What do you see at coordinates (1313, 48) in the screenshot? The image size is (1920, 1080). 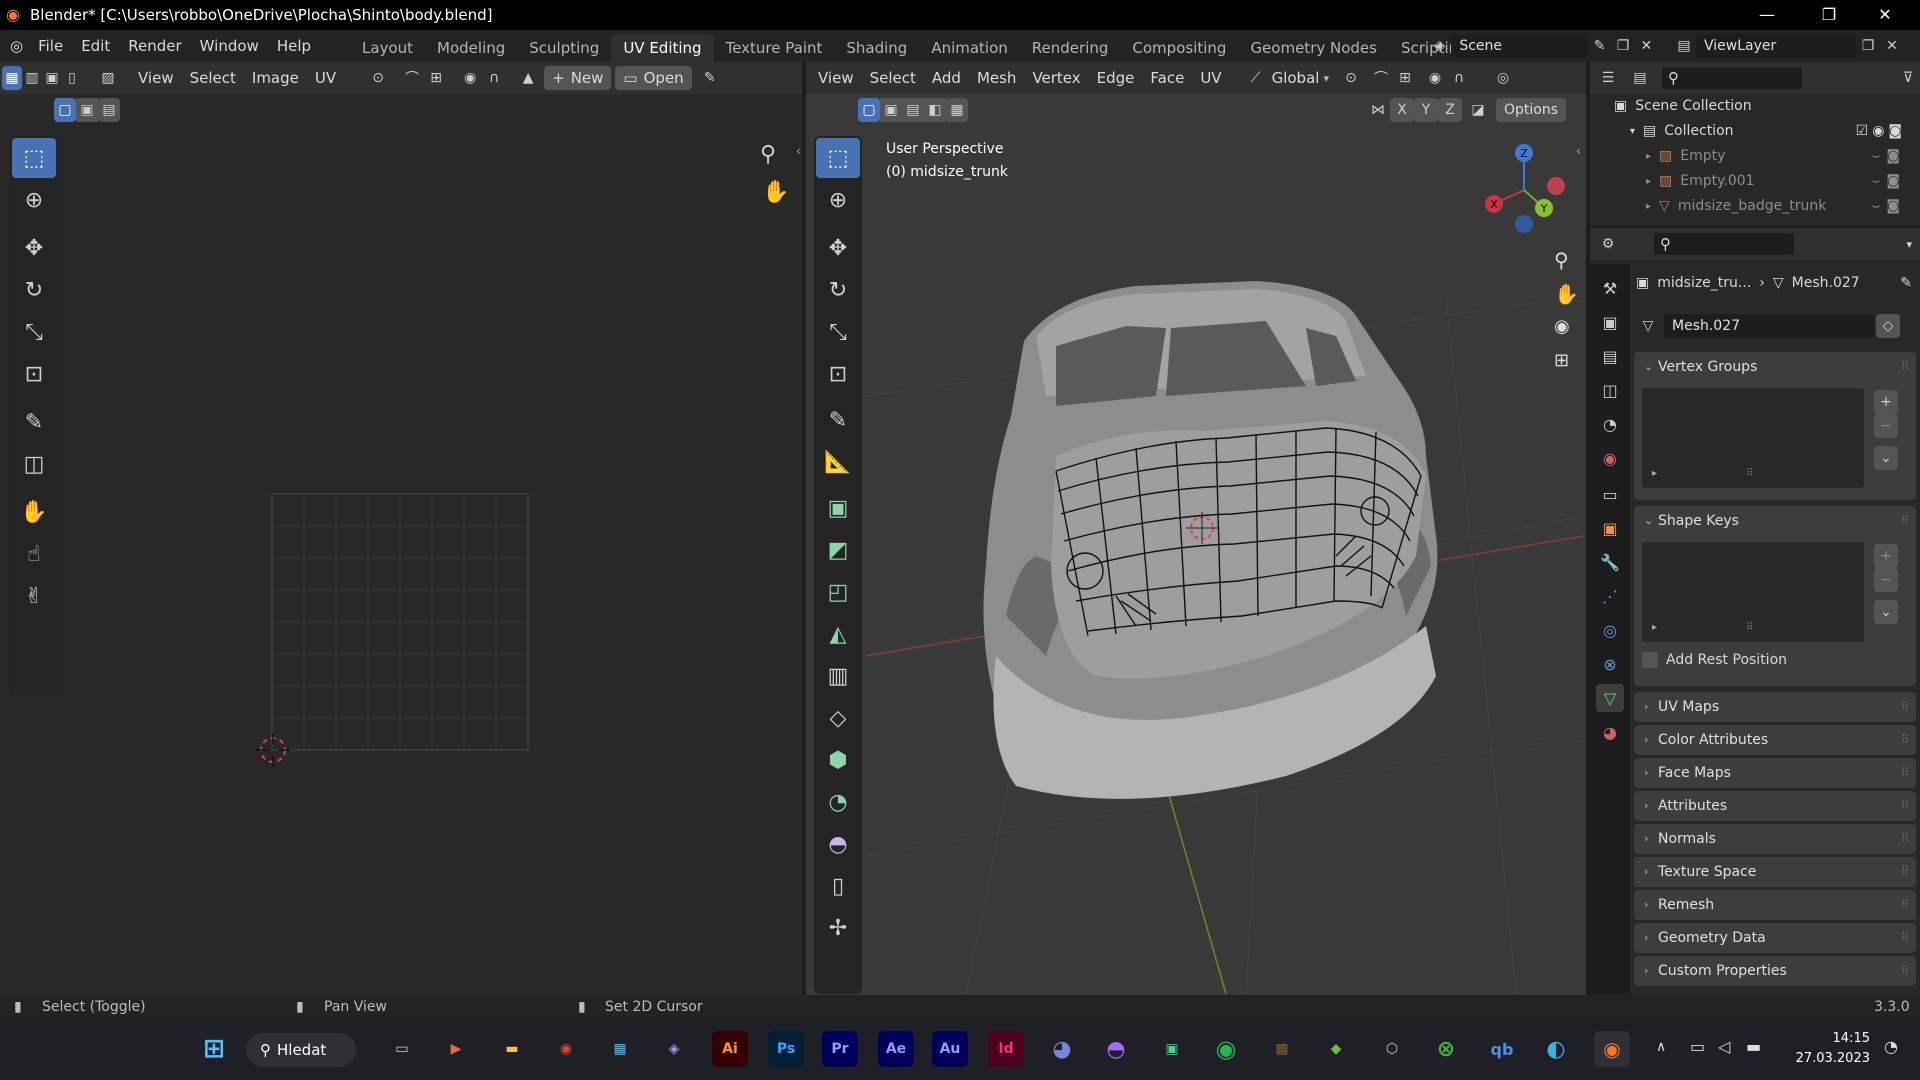 I see `tab-geometry-nodes: Geometry Nodes` at bounding box center [1313, 48].